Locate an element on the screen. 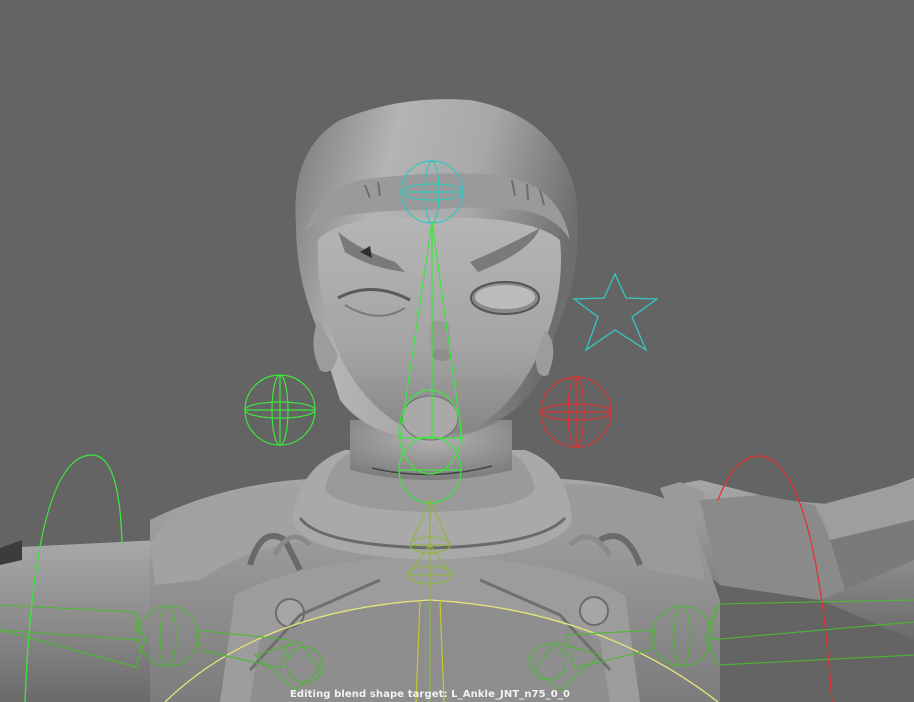 The image size is (914, 702). left-eye-control is located at coordinates (280, 410).